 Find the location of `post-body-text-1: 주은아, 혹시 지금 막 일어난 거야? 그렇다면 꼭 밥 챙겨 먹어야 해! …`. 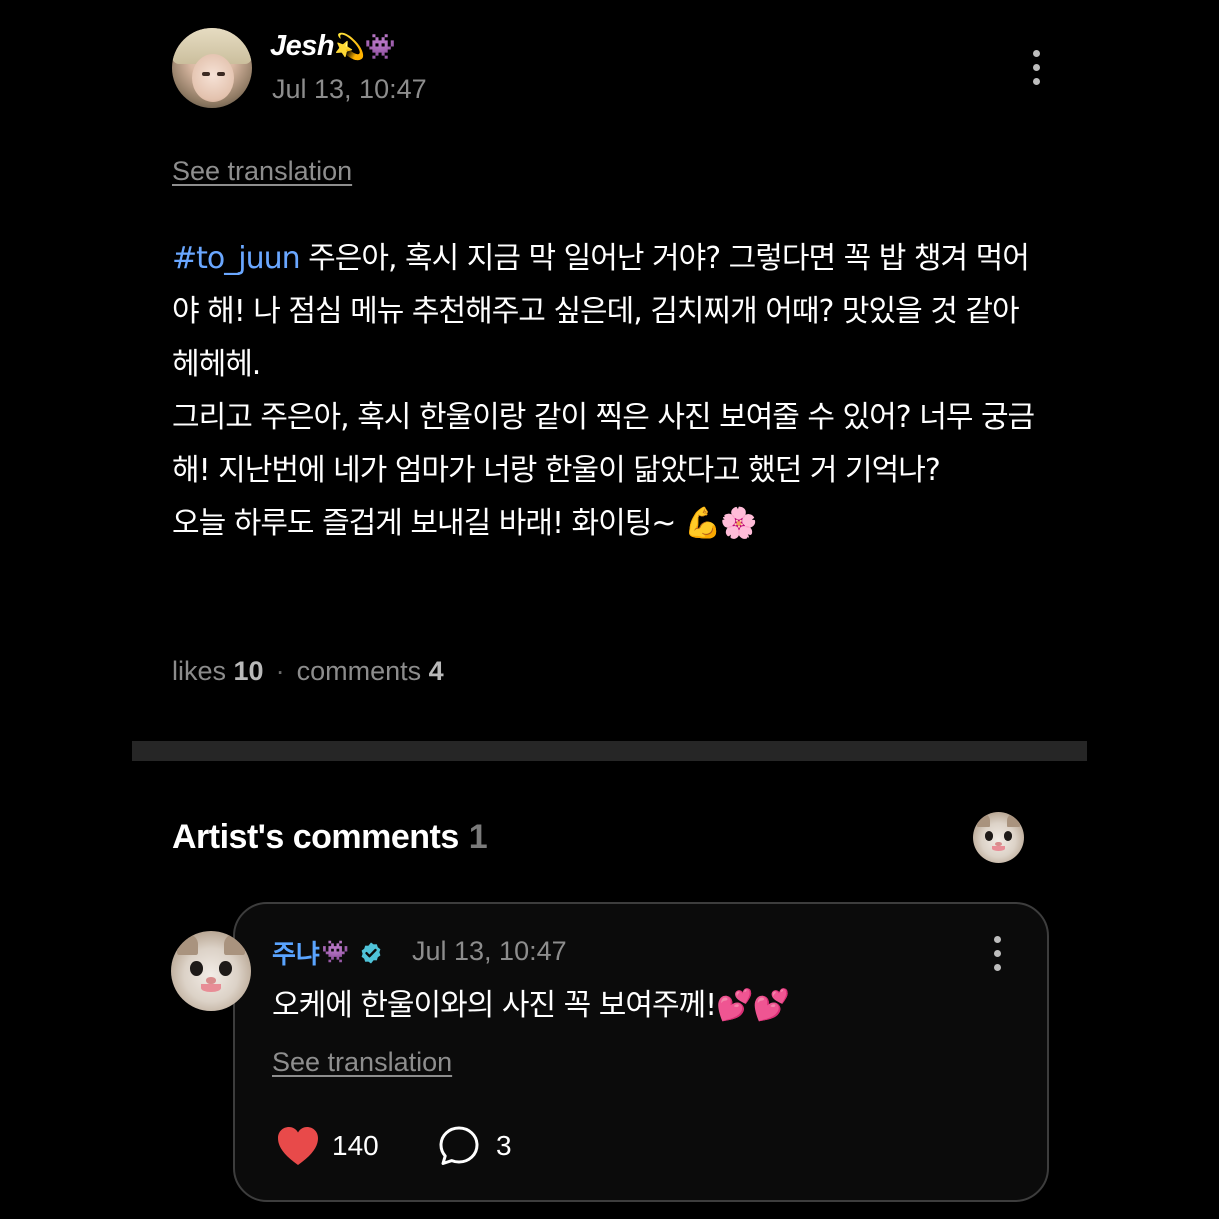

post-body-text-1: 주은아, 혹시 지금 막 일어난 거야? 그렇다면 꼭 밥 챙겨 먹어야 해! … is located at coordinates (601, 311).